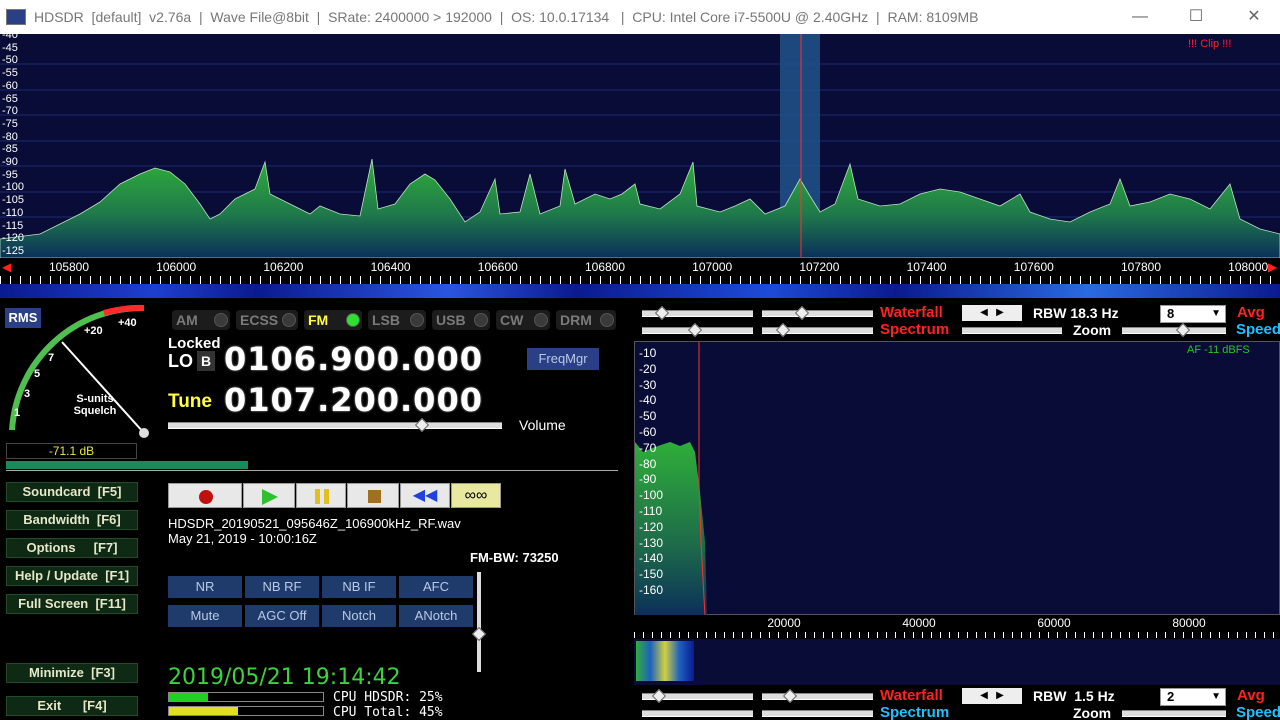 The image size is (1280, 720). What do you see at coordinates (576, 320) in the screenshot?
I see `mode-label: DRM` at bounding box center [576, 320].